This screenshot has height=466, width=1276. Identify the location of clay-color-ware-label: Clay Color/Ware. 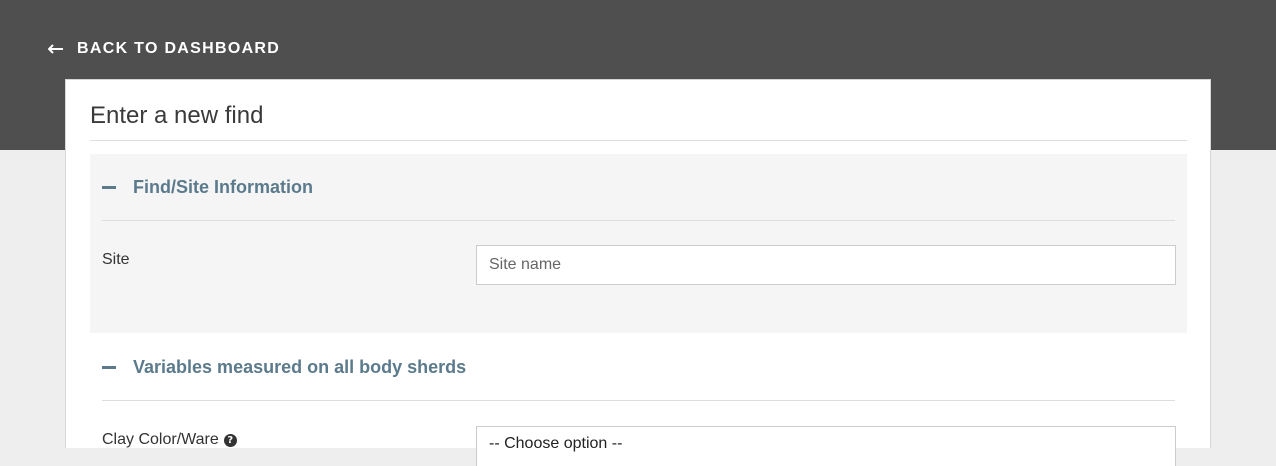
(160, 439).